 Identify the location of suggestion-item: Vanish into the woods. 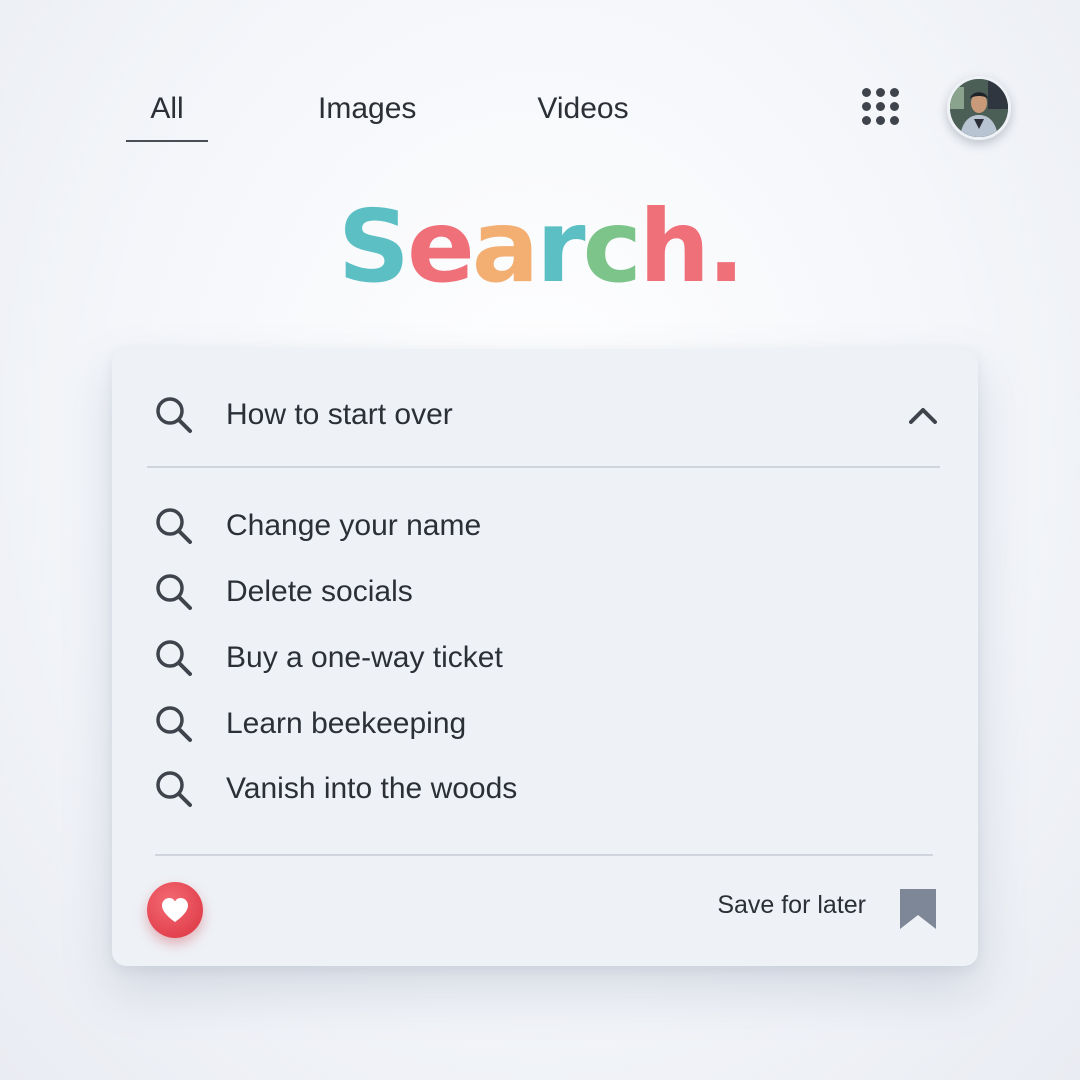
(334, 789).